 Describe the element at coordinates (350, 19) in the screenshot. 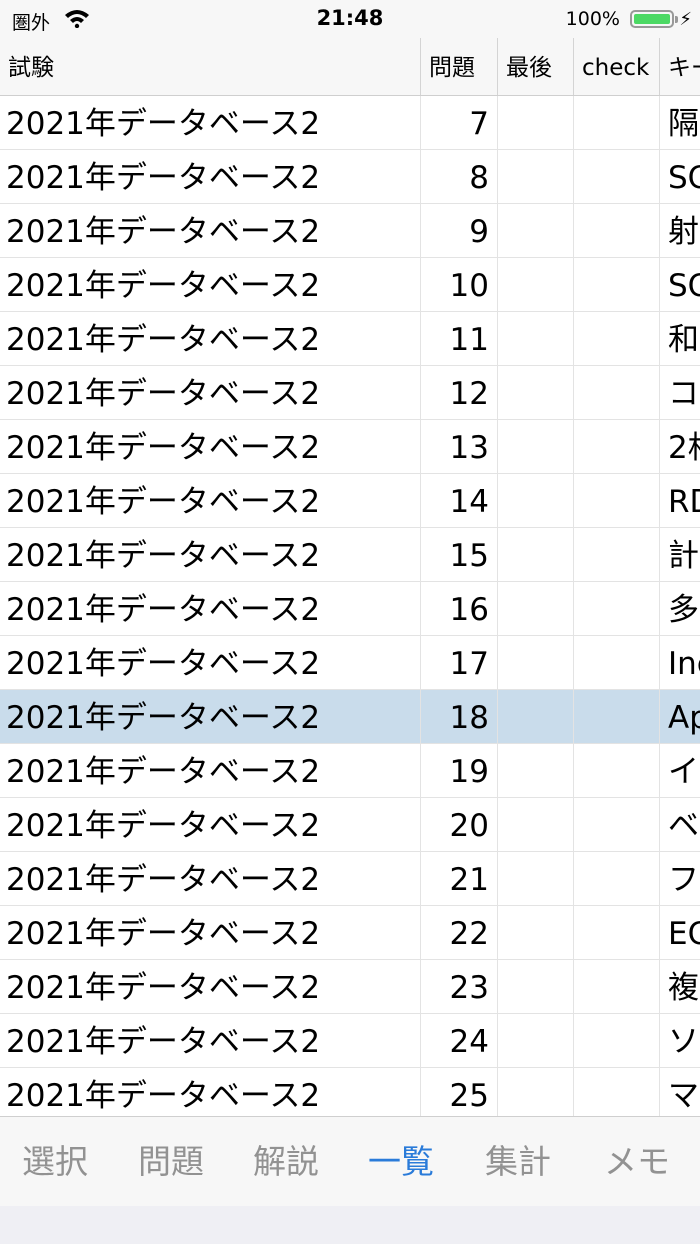

I see `status-bar: 圏外 21:48 100% ⚡` at that location.